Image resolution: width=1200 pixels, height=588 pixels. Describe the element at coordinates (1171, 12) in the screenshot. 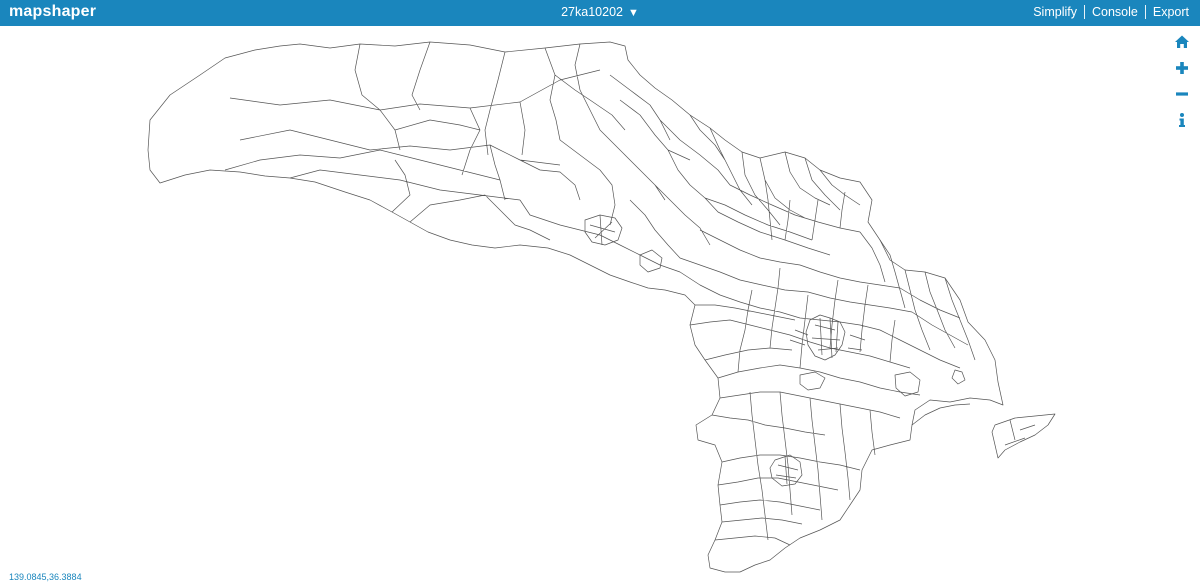

I see `export-button: Export` at that location.